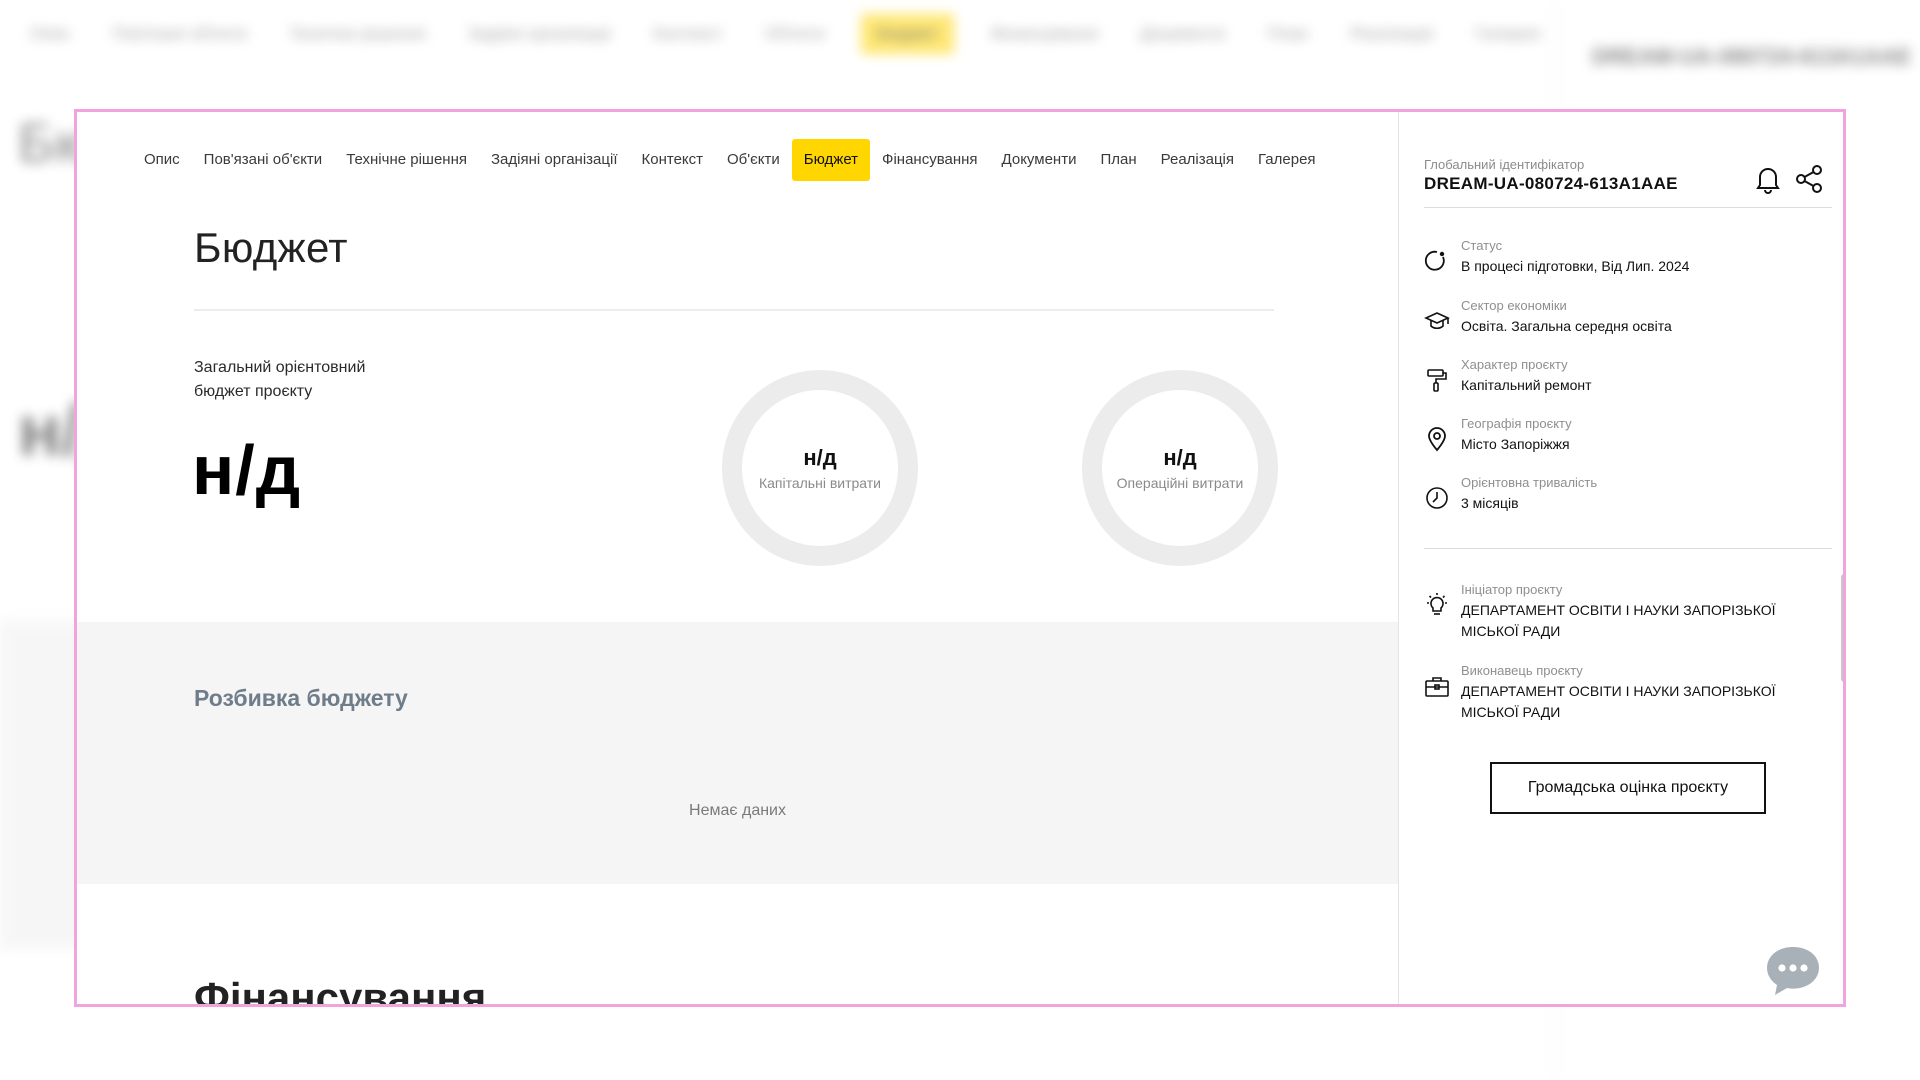 Image resolution: width=1920 pixels, height=1080 pixels. Describe the element at coordinates (1180, 483) in the screenshot. I see `operational-expenses-label: Операційні витрати` at that location.